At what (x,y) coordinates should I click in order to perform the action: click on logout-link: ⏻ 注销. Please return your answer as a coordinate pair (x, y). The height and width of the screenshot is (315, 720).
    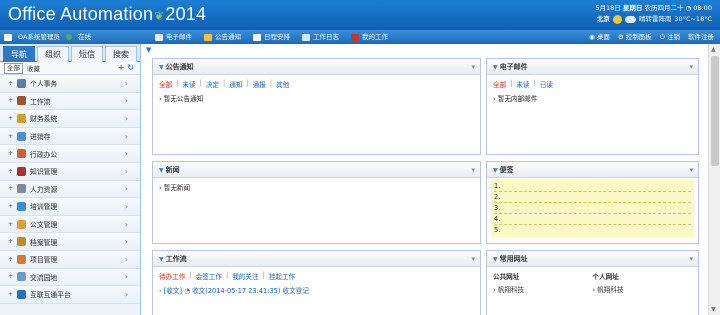
    Looking at the image, I should click on (670, 37).